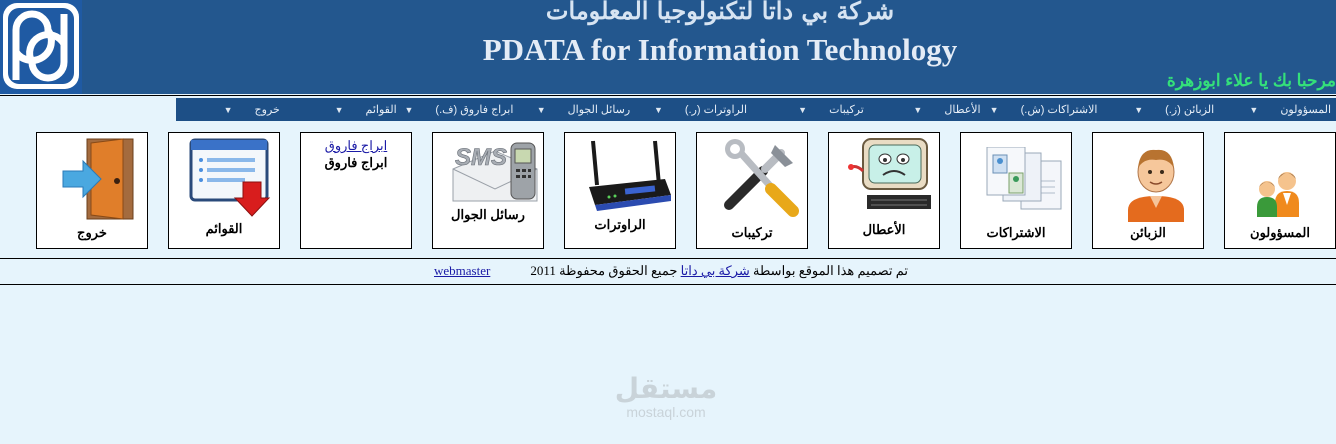 The width and height of the screenshot is (1336, 444). I want to click on menu-item-sms: رسائل الجوال ▼, so click(576, 109).